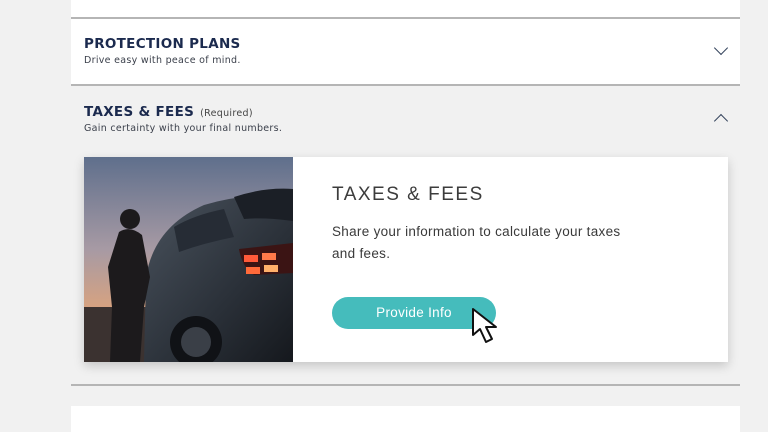 The image size is (768, 432). Describe the element at coordinates (405, 385) in the screenshot. I see `section-divider` at that location.